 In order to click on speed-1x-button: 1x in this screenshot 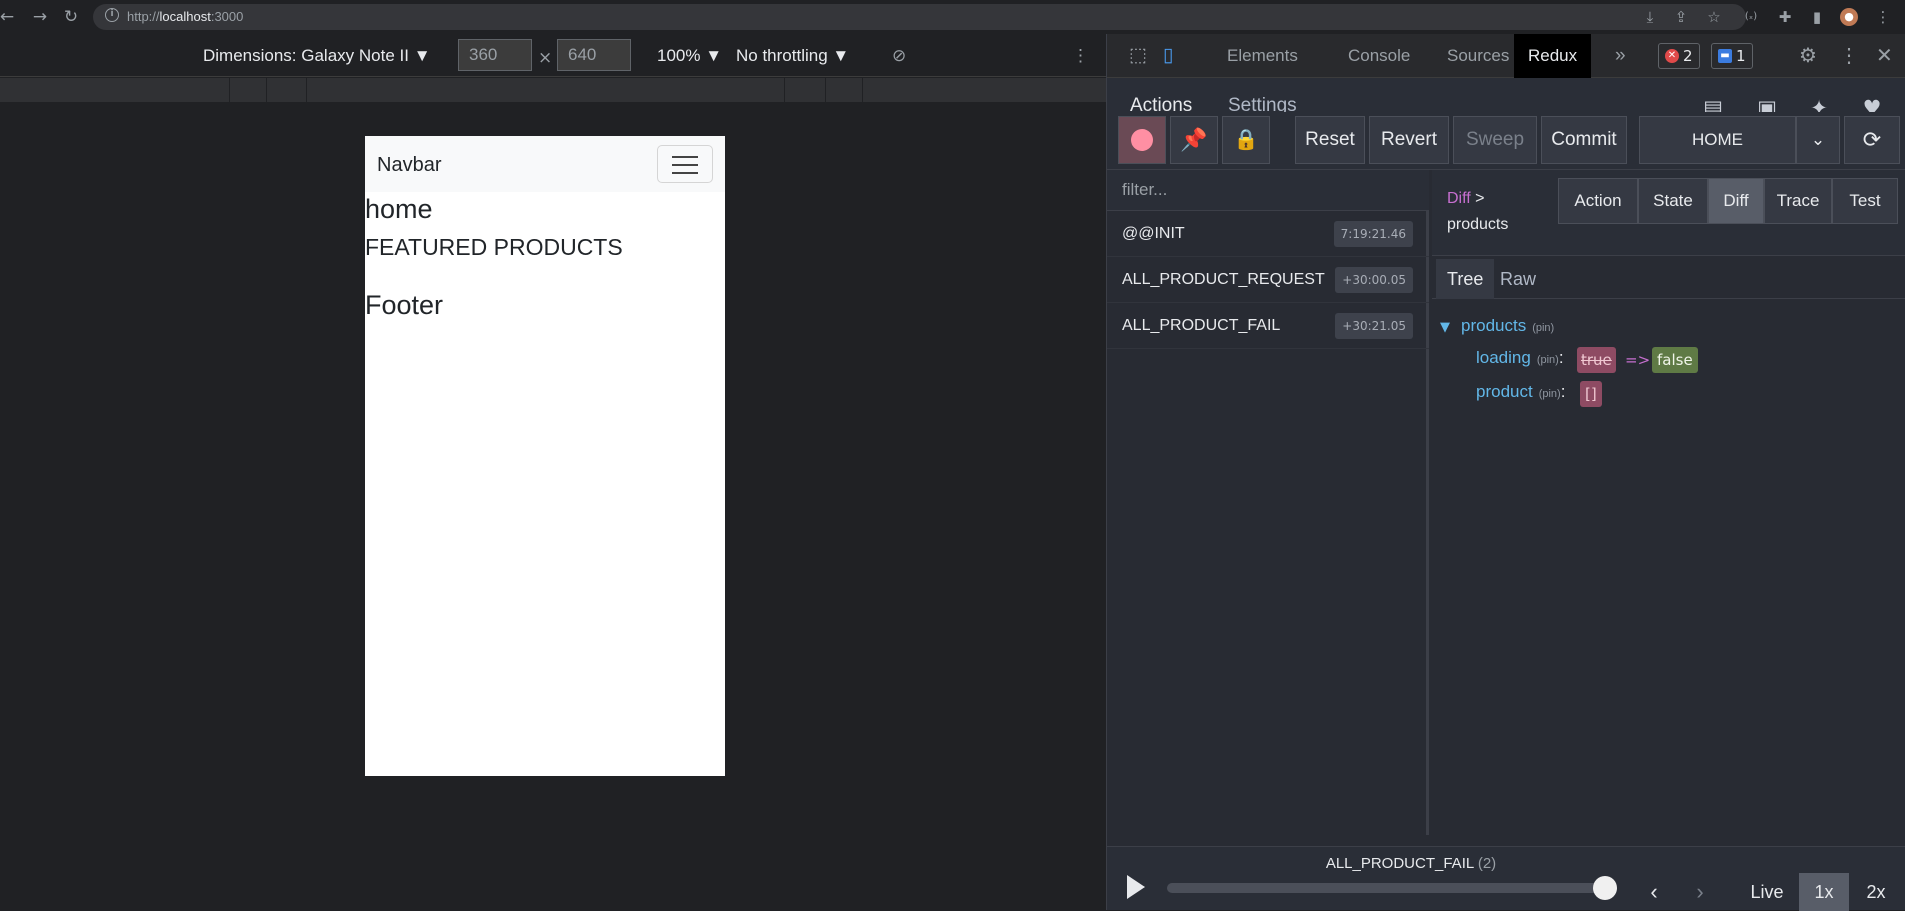, I will do `click(1824, 892)`.